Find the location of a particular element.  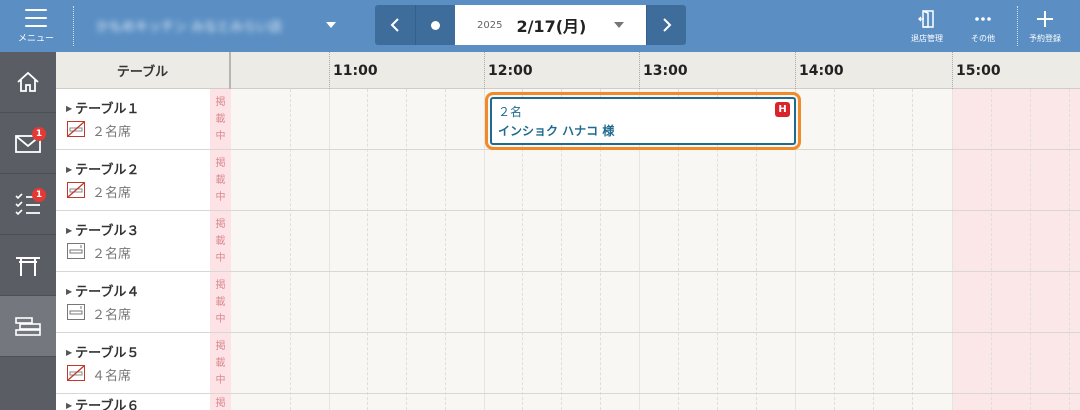

year-label: 2025 is located at coordinates (490, 25).